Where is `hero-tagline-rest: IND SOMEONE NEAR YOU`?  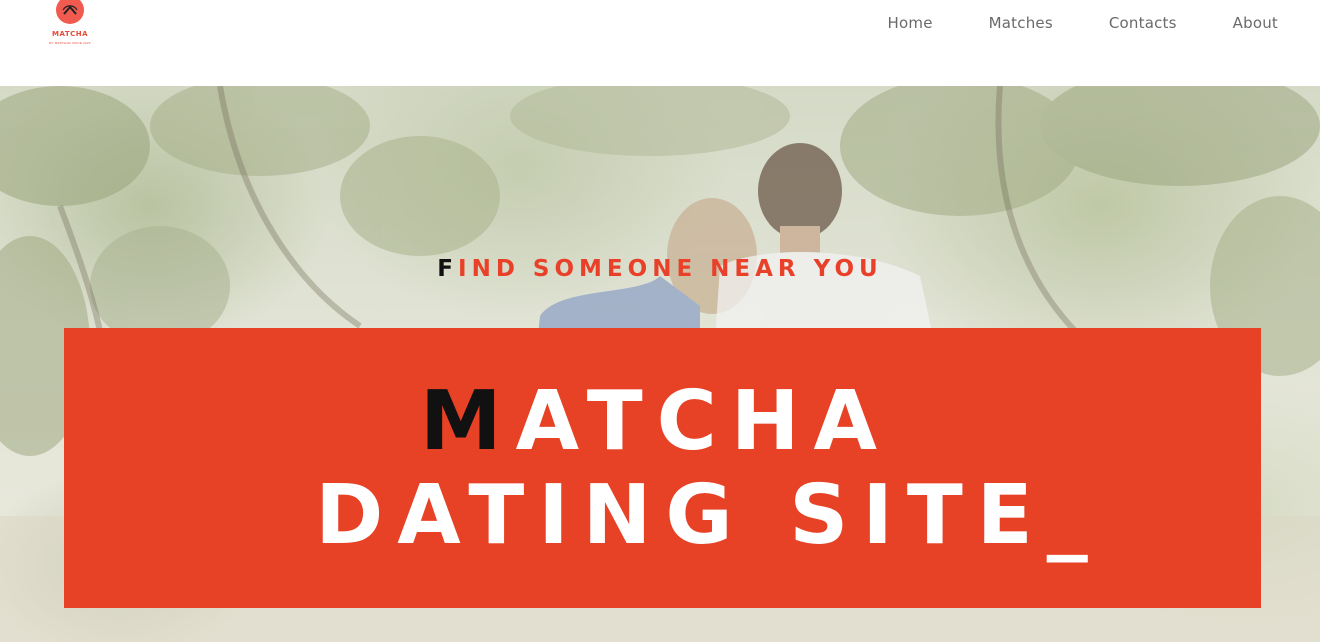 hero-tagline-rest: IND SOMEONE NEAR YOU is located at coordinates (670, 269).